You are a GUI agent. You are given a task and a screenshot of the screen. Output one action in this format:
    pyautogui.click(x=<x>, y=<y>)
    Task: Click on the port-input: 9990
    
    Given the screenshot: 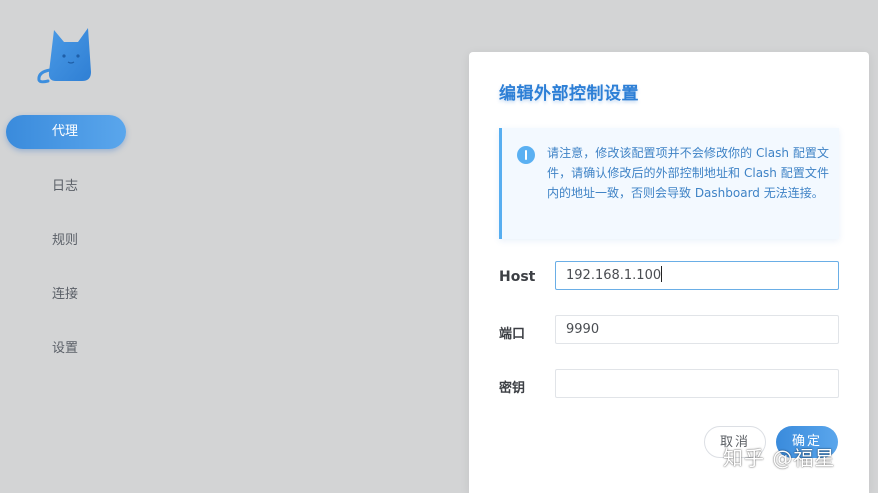 What is the action you would take?
    pyautogui.click(x=697, y=329)
    